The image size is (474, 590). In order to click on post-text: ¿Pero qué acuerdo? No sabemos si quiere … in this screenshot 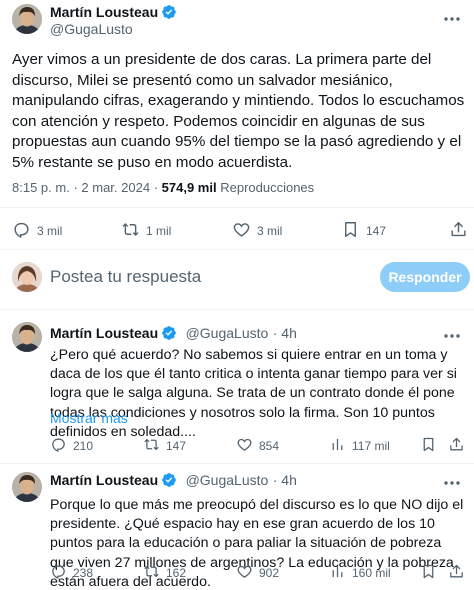, I will do `click(253, 393)`.